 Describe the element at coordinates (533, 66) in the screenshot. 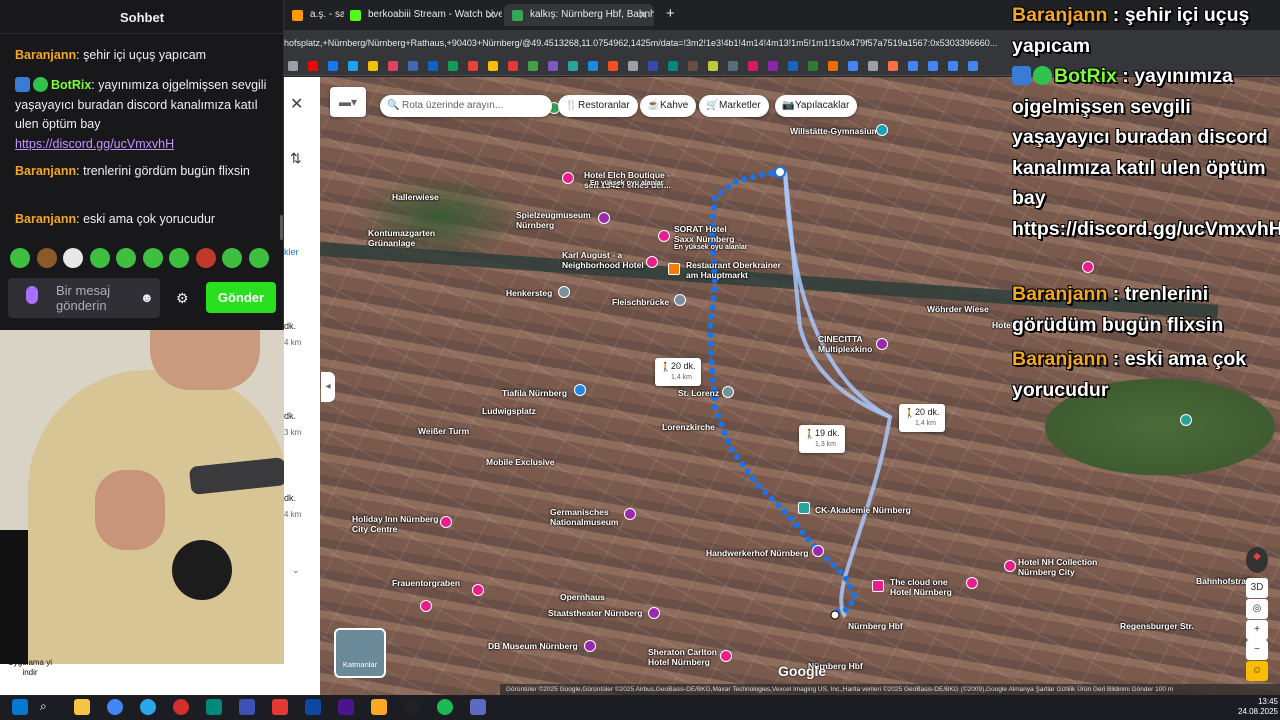

I see `sheets-icon` at that location.